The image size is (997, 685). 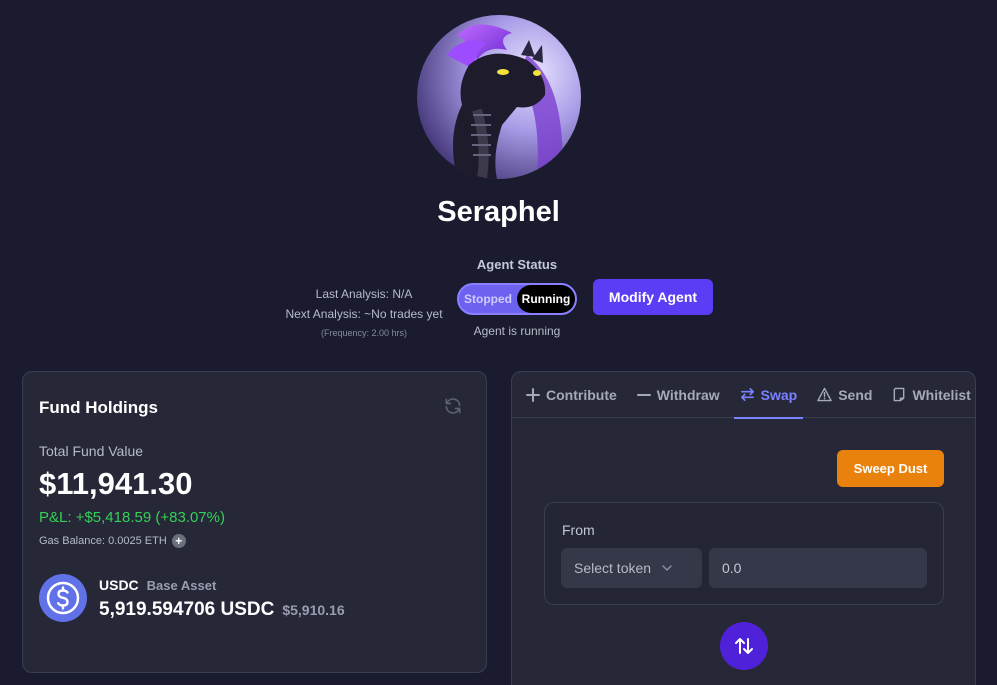 What do you see at coordinates (653, 297) in the screenshot?
I see `modify-agent-button: Modify Agent` at bounding box center [653, 297].